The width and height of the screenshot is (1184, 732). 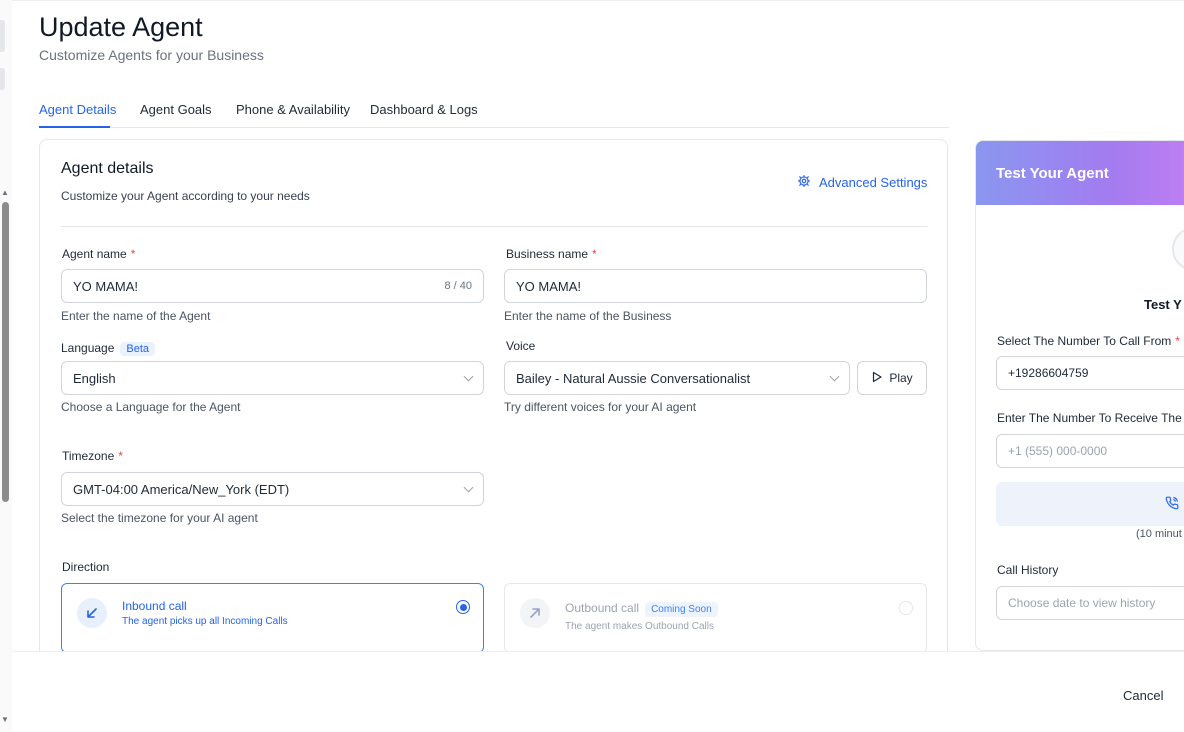 I want to click on cancel-button: Cancel, so click(x=1143, y=695).